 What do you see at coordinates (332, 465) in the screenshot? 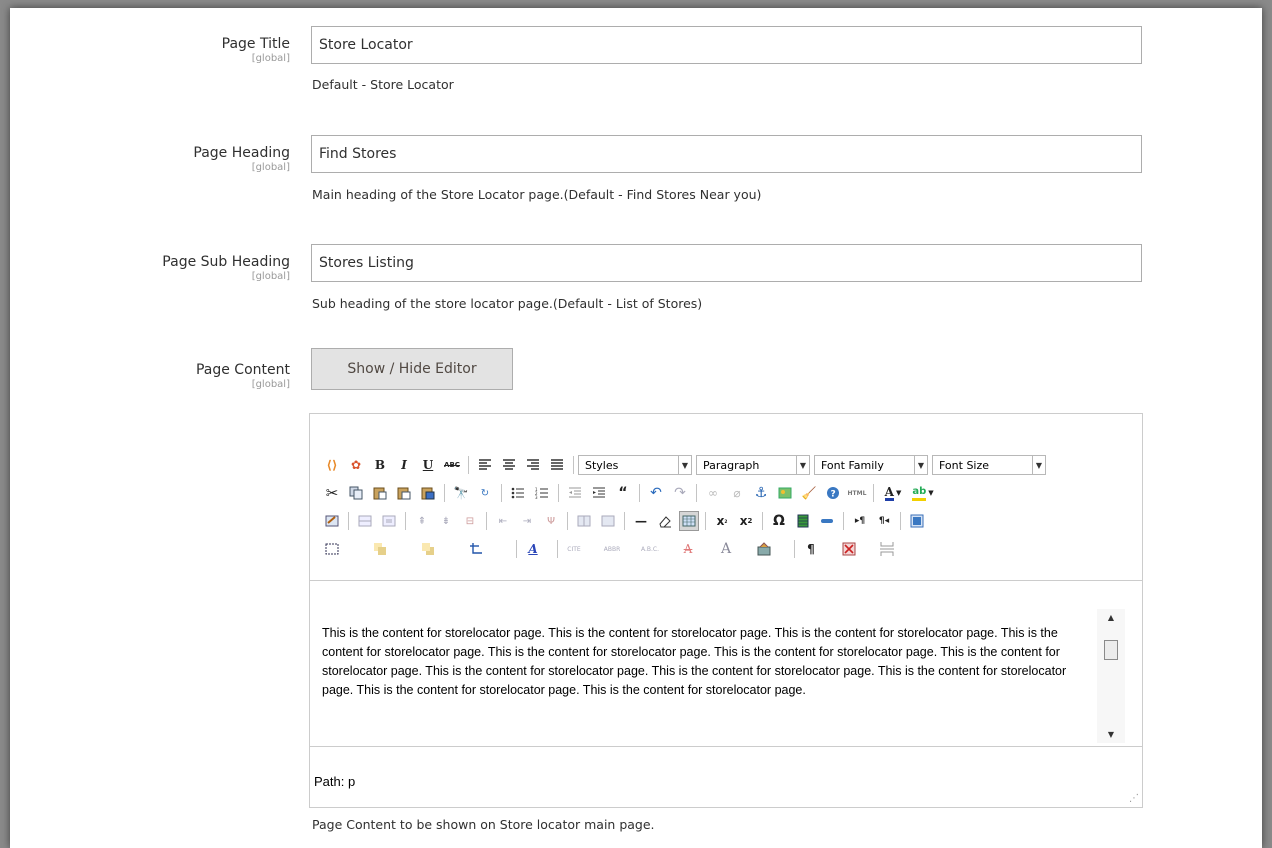
I see `mage-widget-icon: ⟨⟩` at bounding box center [332, 465].